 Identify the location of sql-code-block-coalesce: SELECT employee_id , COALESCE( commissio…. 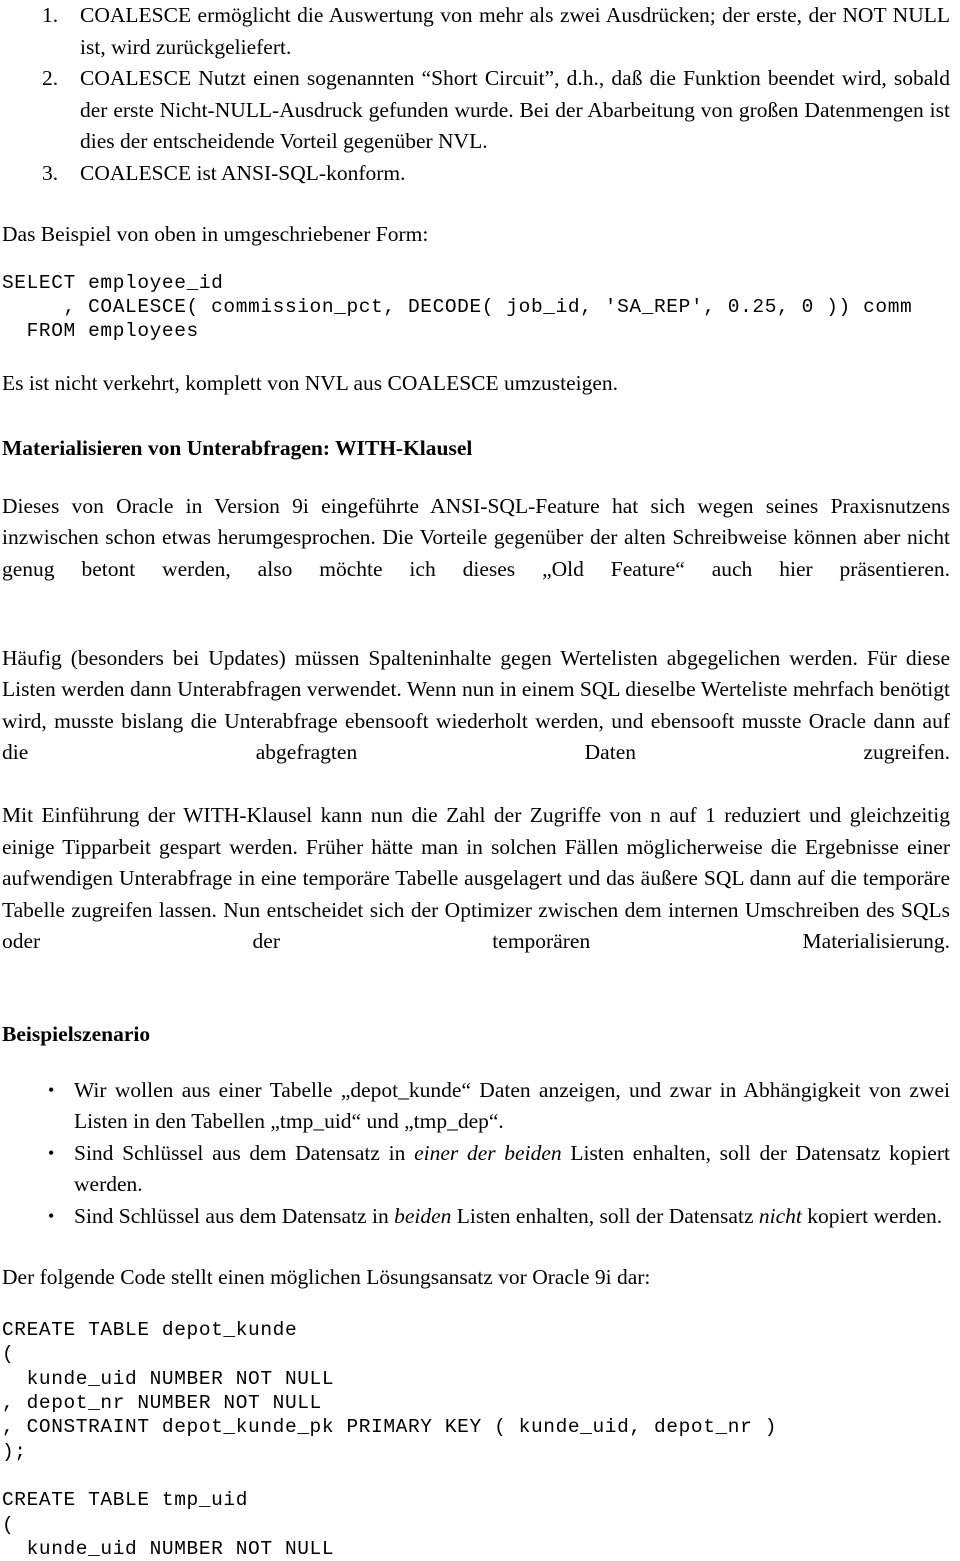
(457, 307).